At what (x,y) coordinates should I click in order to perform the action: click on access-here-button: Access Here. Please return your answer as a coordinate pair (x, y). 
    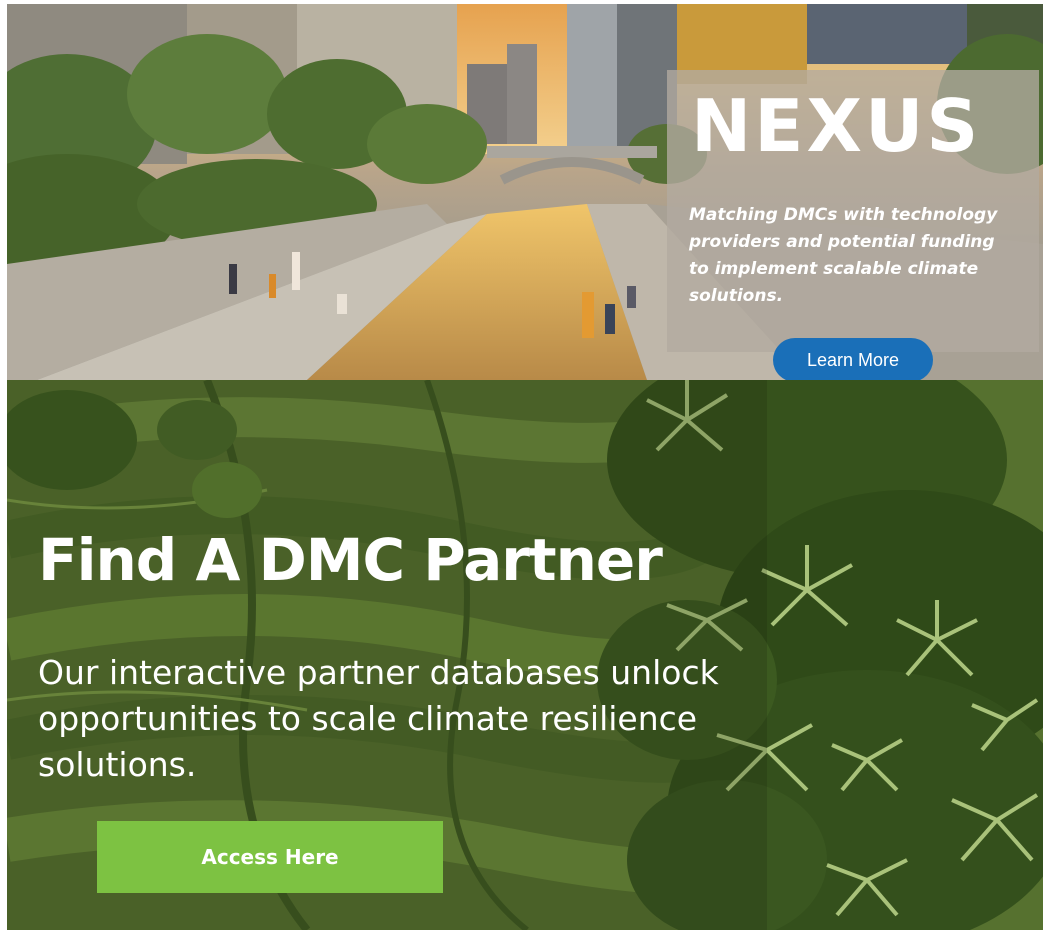
    Looking at the image, I should click on (270, 857).